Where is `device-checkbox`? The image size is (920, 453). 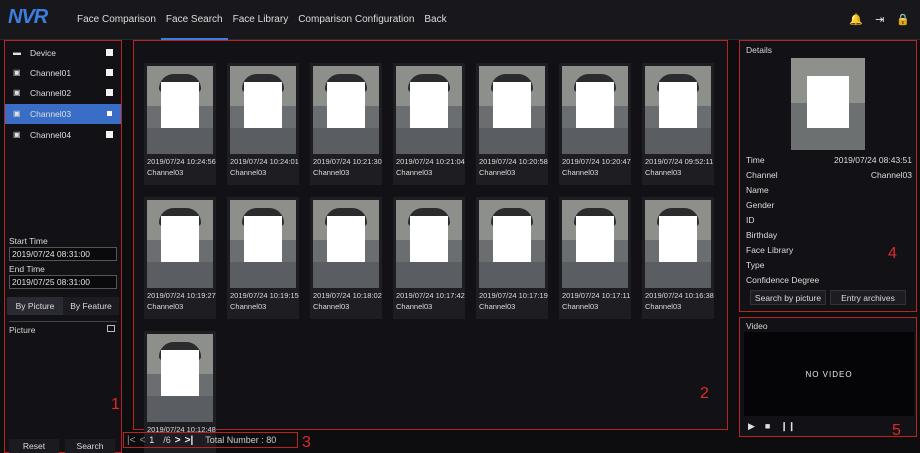 device-checkbox is located at coordinates (109, 52).